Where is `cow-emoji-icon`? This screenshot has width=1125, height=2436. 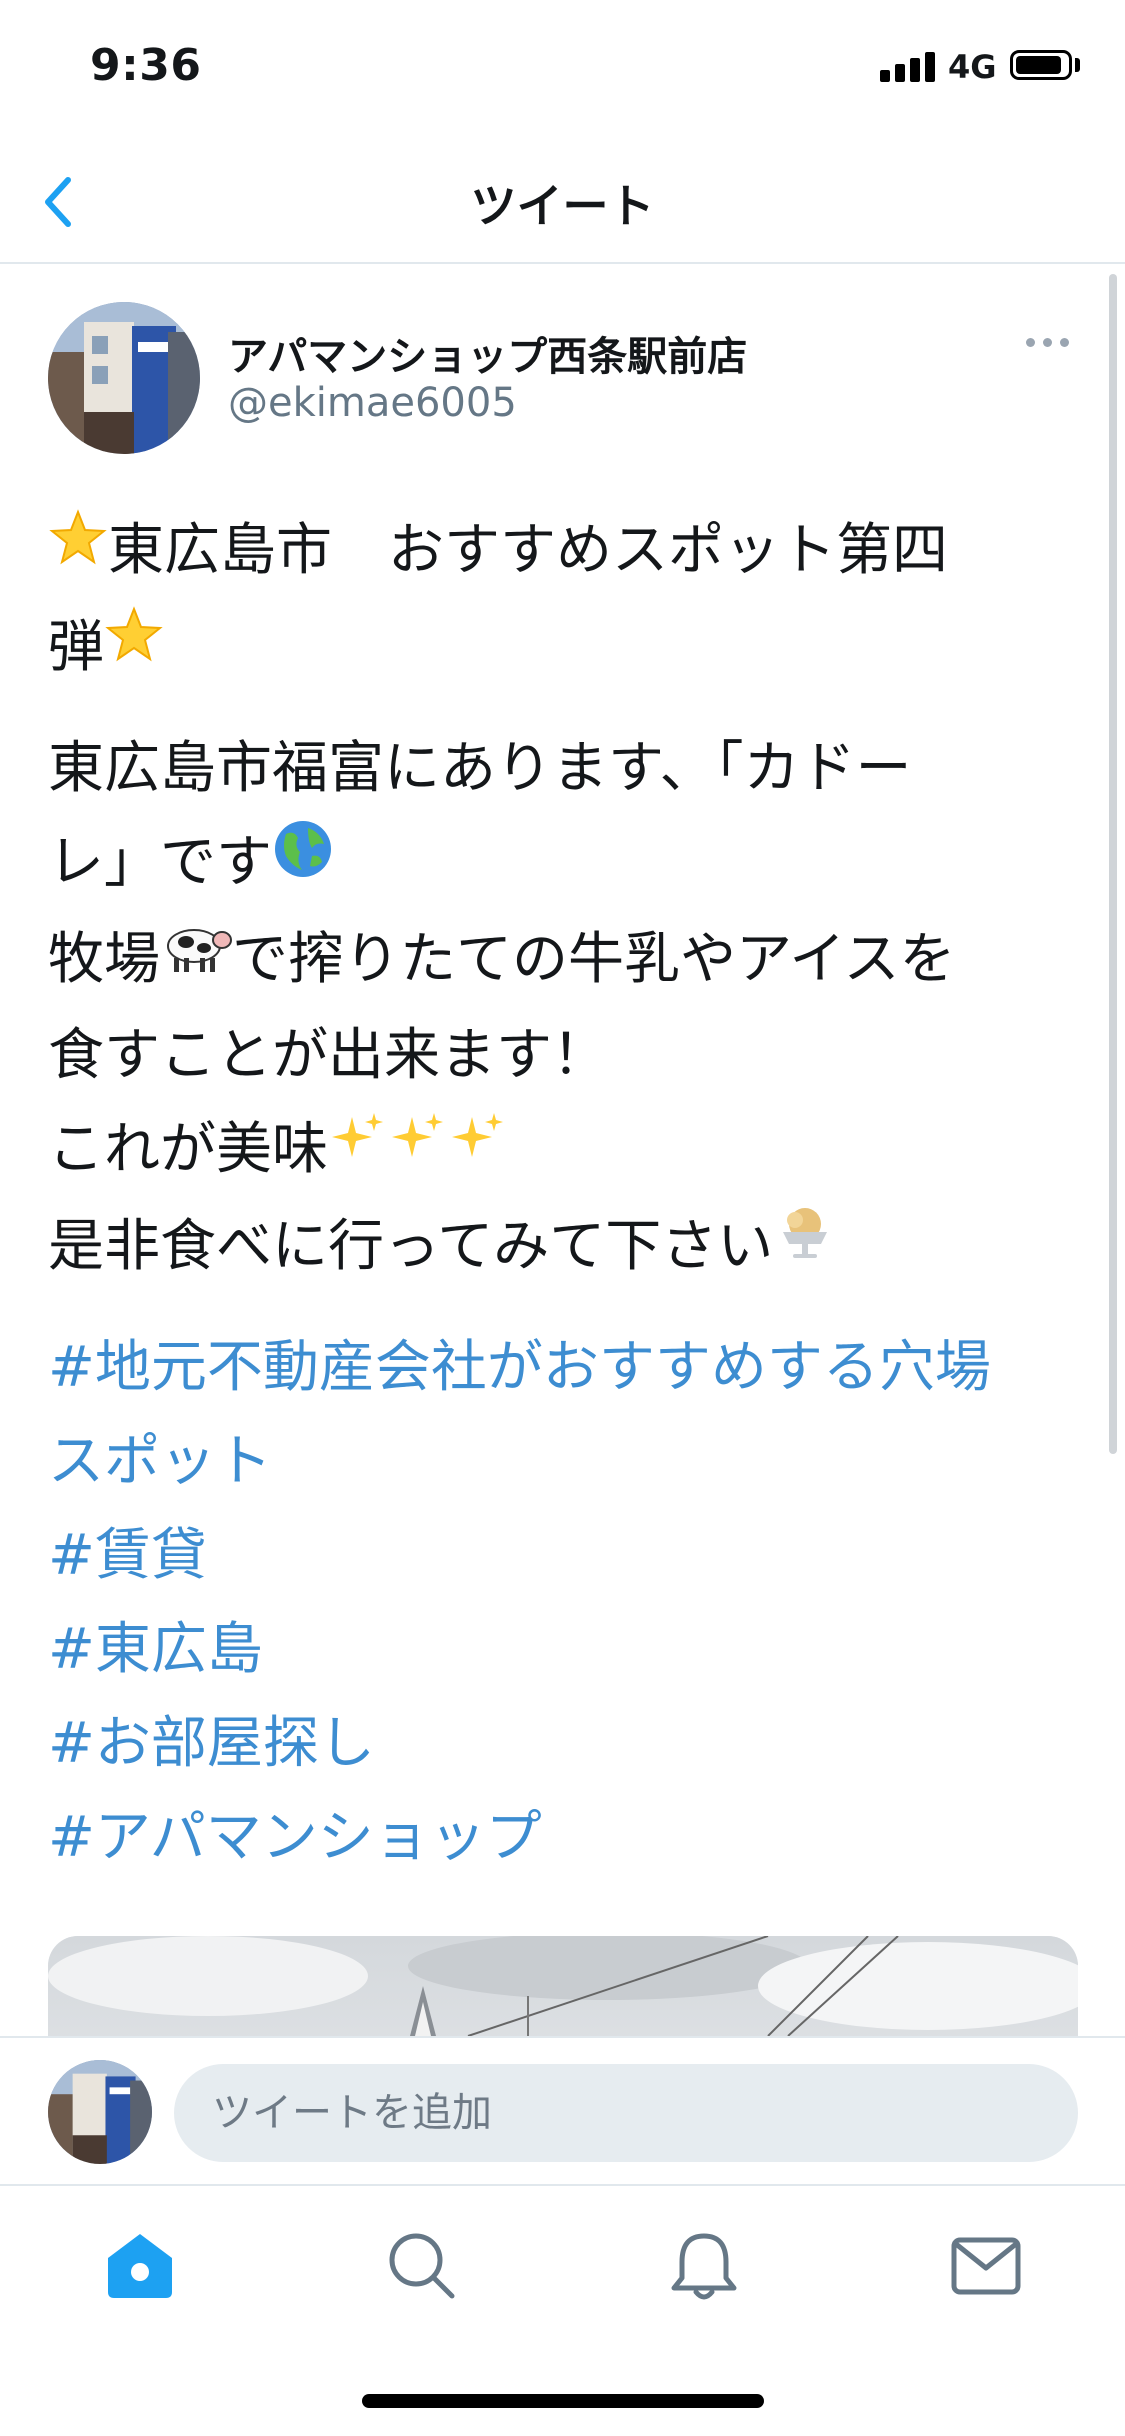 cow-emoji-icon is located at coordinates (196, 958).